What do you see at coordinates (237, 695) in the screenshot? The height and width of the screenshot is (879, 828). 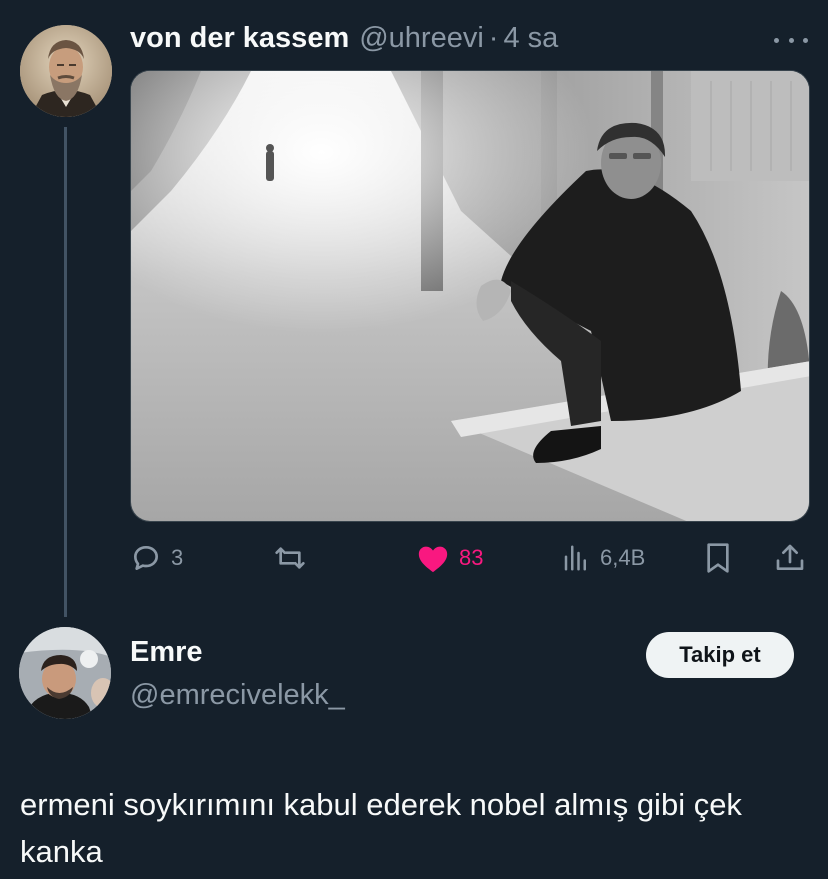 I see `reply-author-handle: @emrecivelekk_` at bounding box center [237, 695].